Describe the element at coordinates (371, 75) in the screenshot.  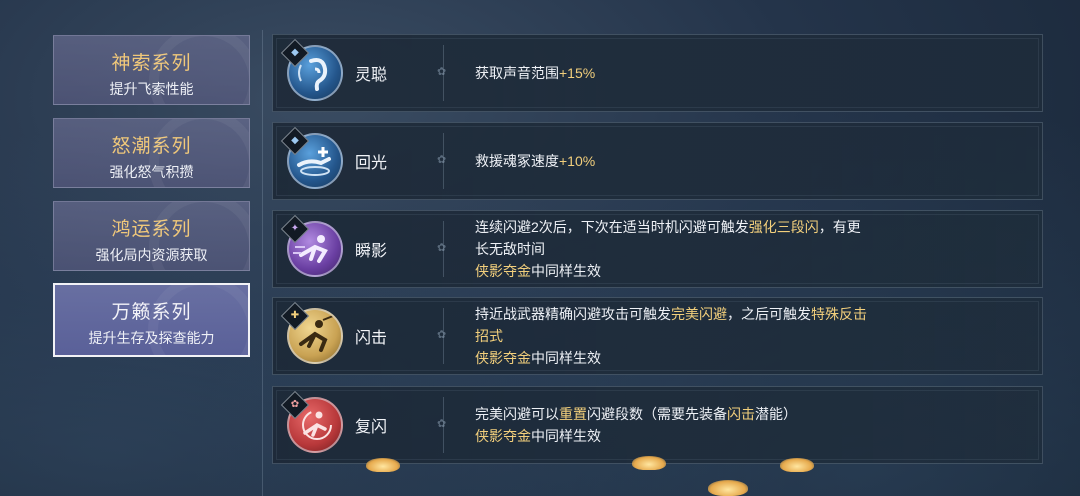
I see `skill-name: 灵聪` at that location.